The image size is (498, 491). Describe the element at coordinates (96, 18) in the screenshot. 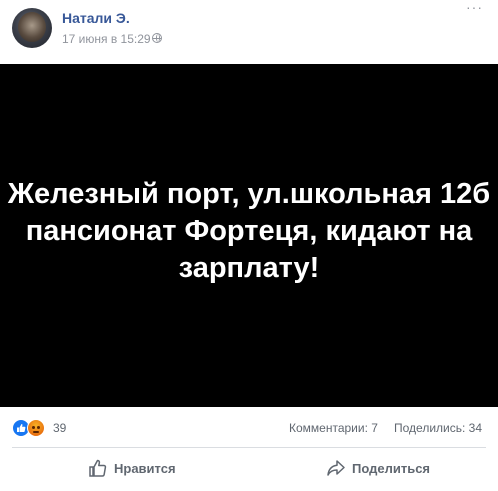

I see `author-name: Натали Э.` at that location.